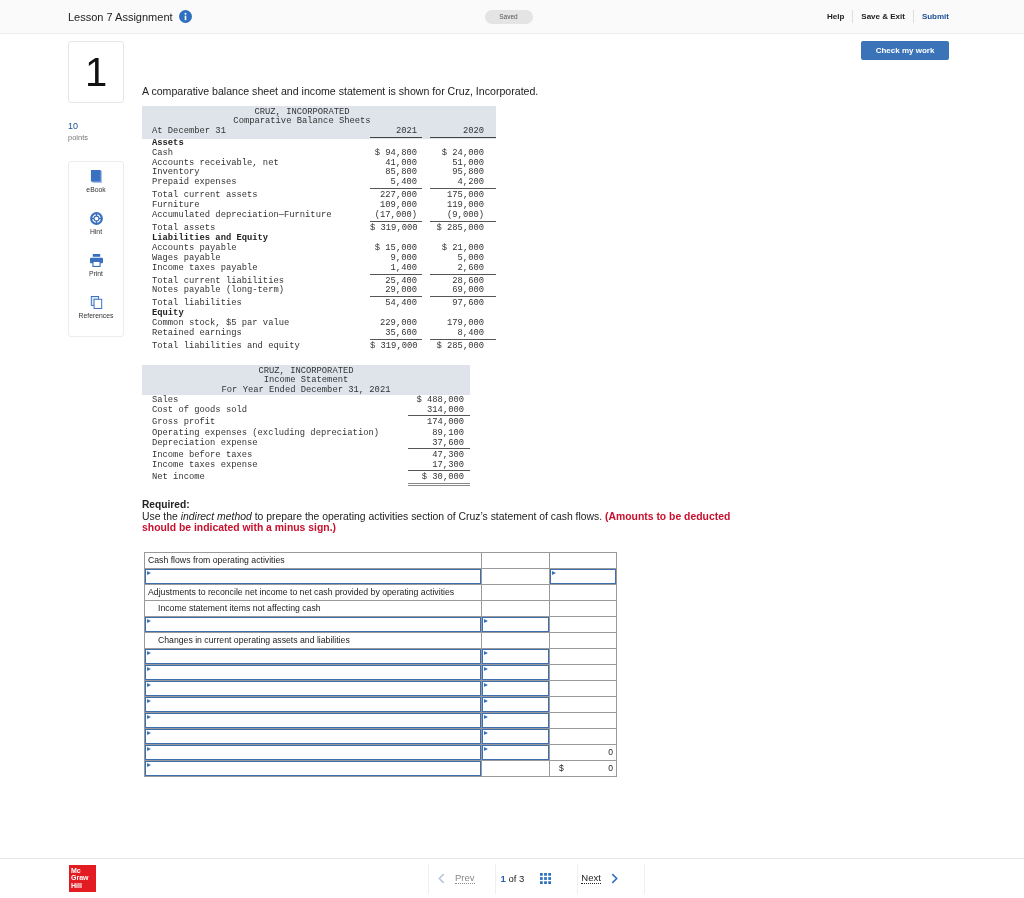  Describe the element at coordinates (440, 400) in the screenshot. I see `amount: $ 488,000` at that location.